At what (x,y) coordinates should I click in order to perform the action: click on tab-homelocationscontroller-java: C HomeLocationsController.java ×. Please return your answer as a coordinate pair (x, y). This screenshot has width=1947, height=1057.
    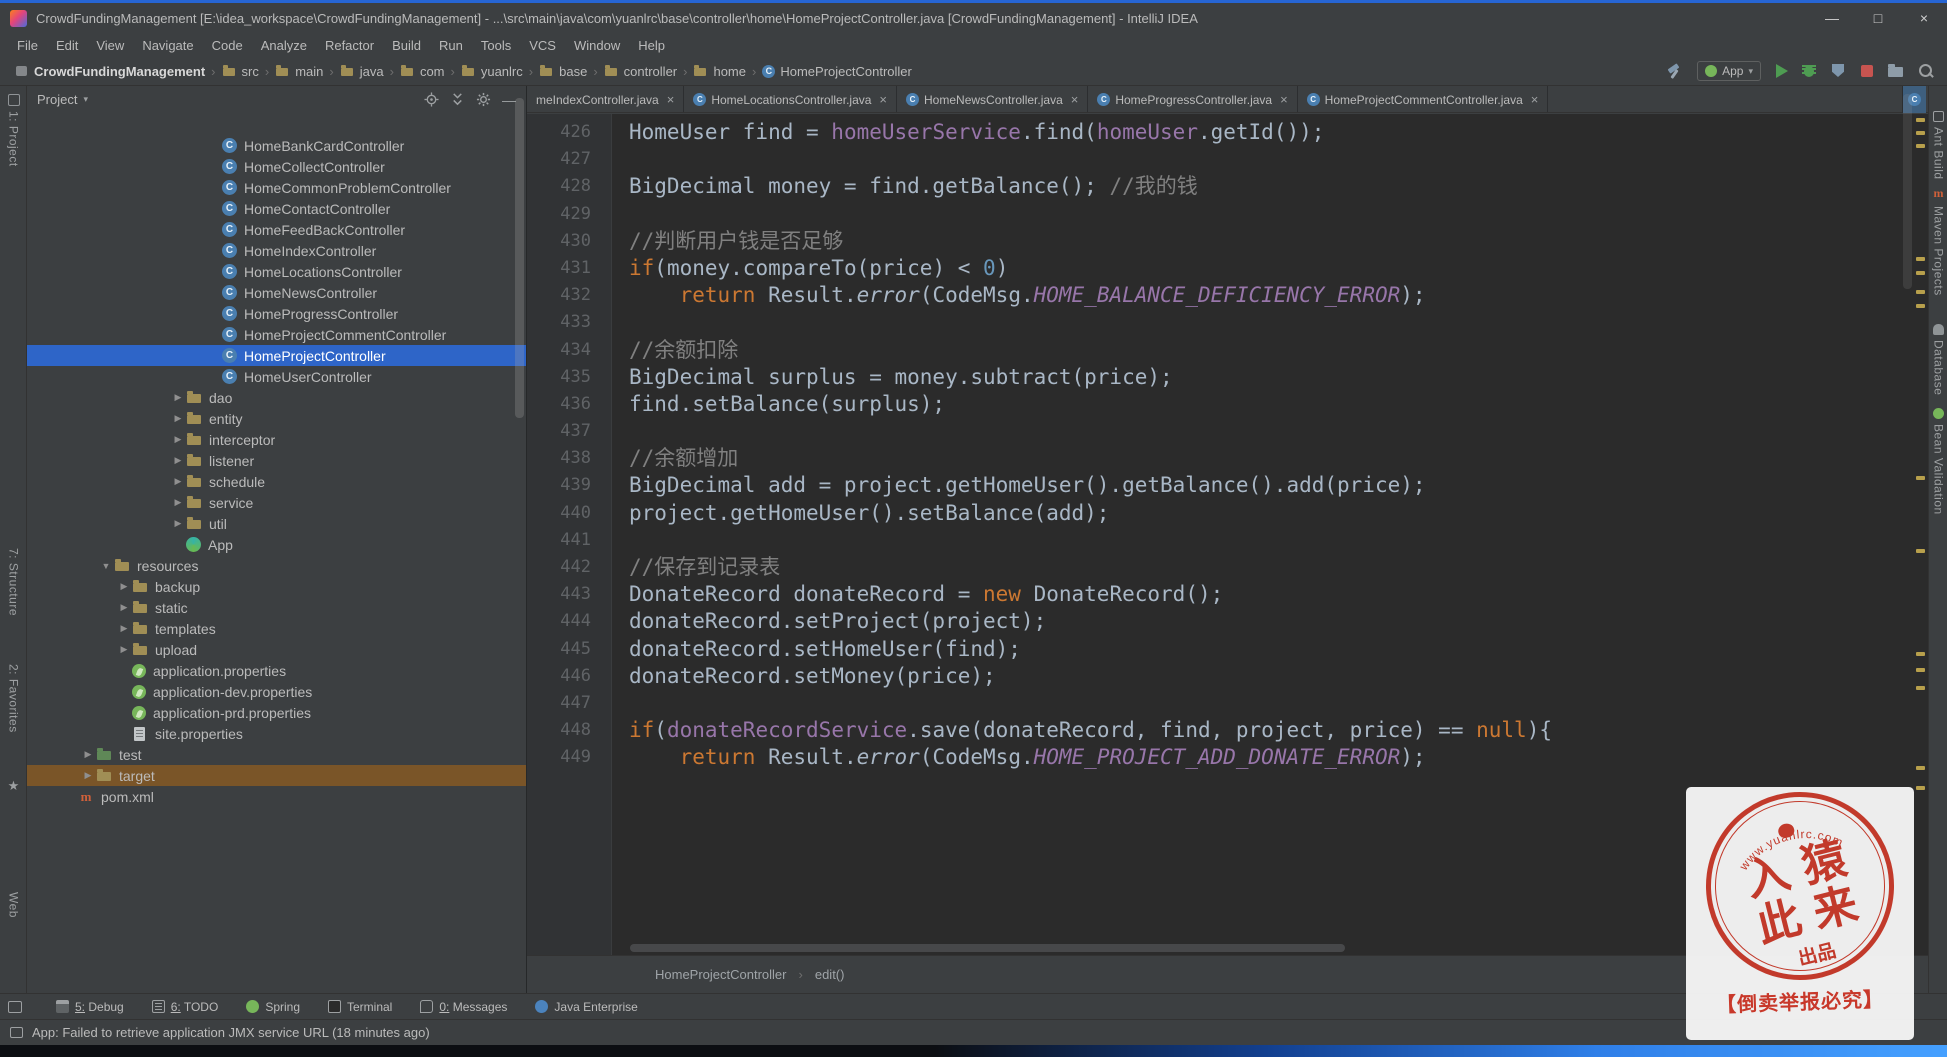
    Looking at the image, I should click on (791, 99).